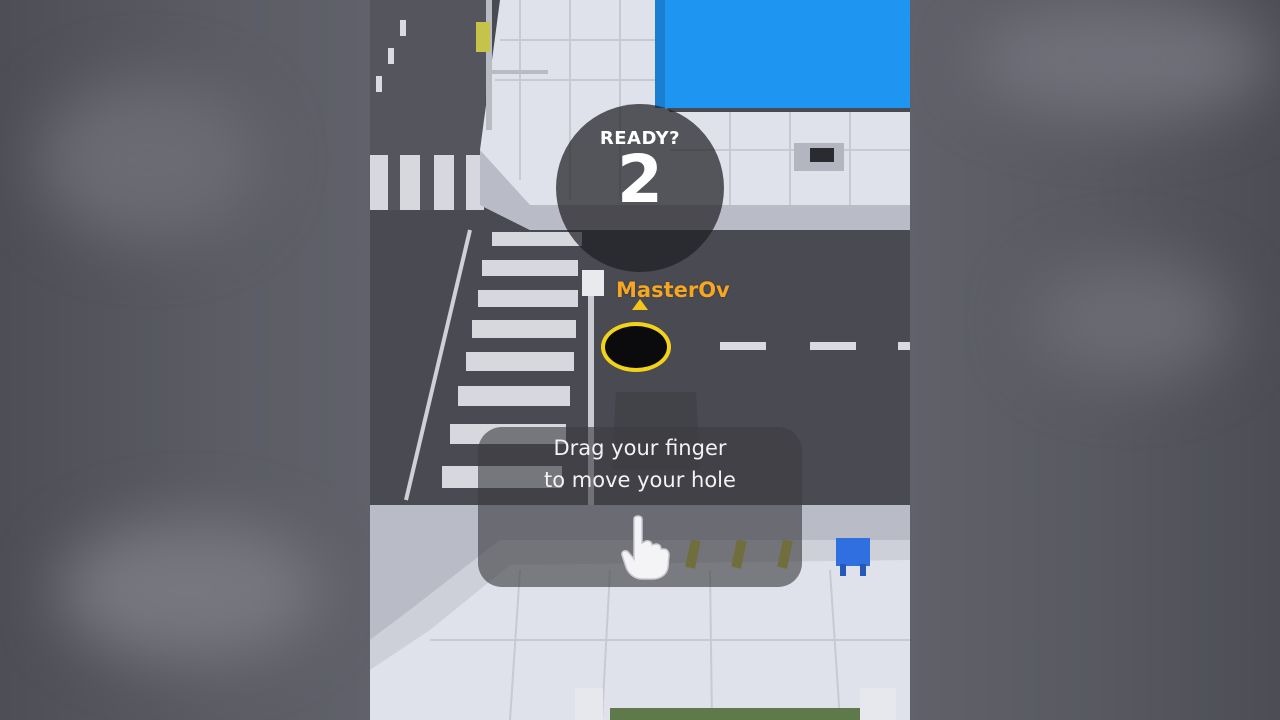 The height and width of the screenshot is (720, 1280). I want to click on tutorial-text-line2: to move your hole, so click(640, 480).